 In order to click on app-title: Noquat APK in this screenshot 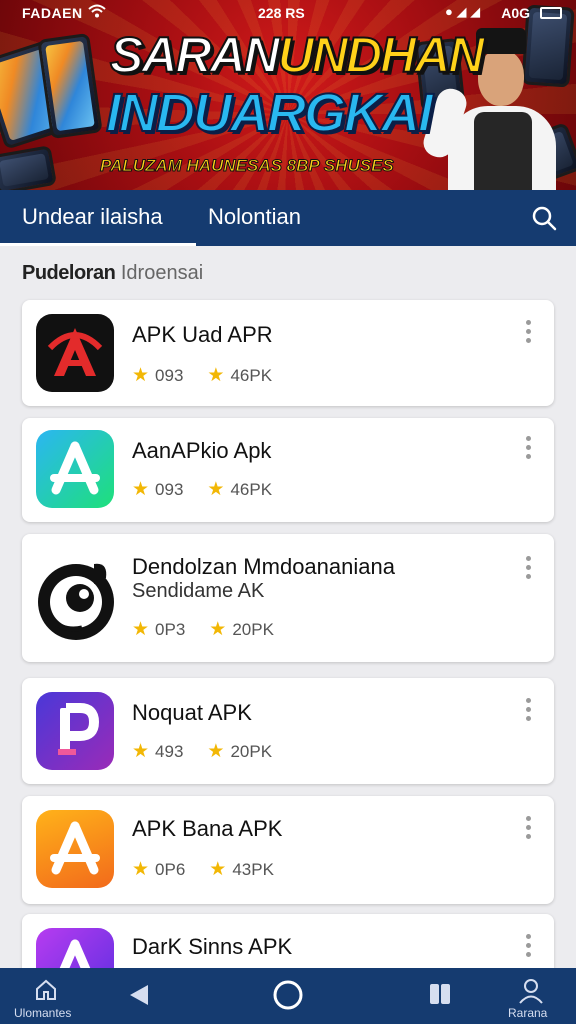, I will do `click(192, 712)`.